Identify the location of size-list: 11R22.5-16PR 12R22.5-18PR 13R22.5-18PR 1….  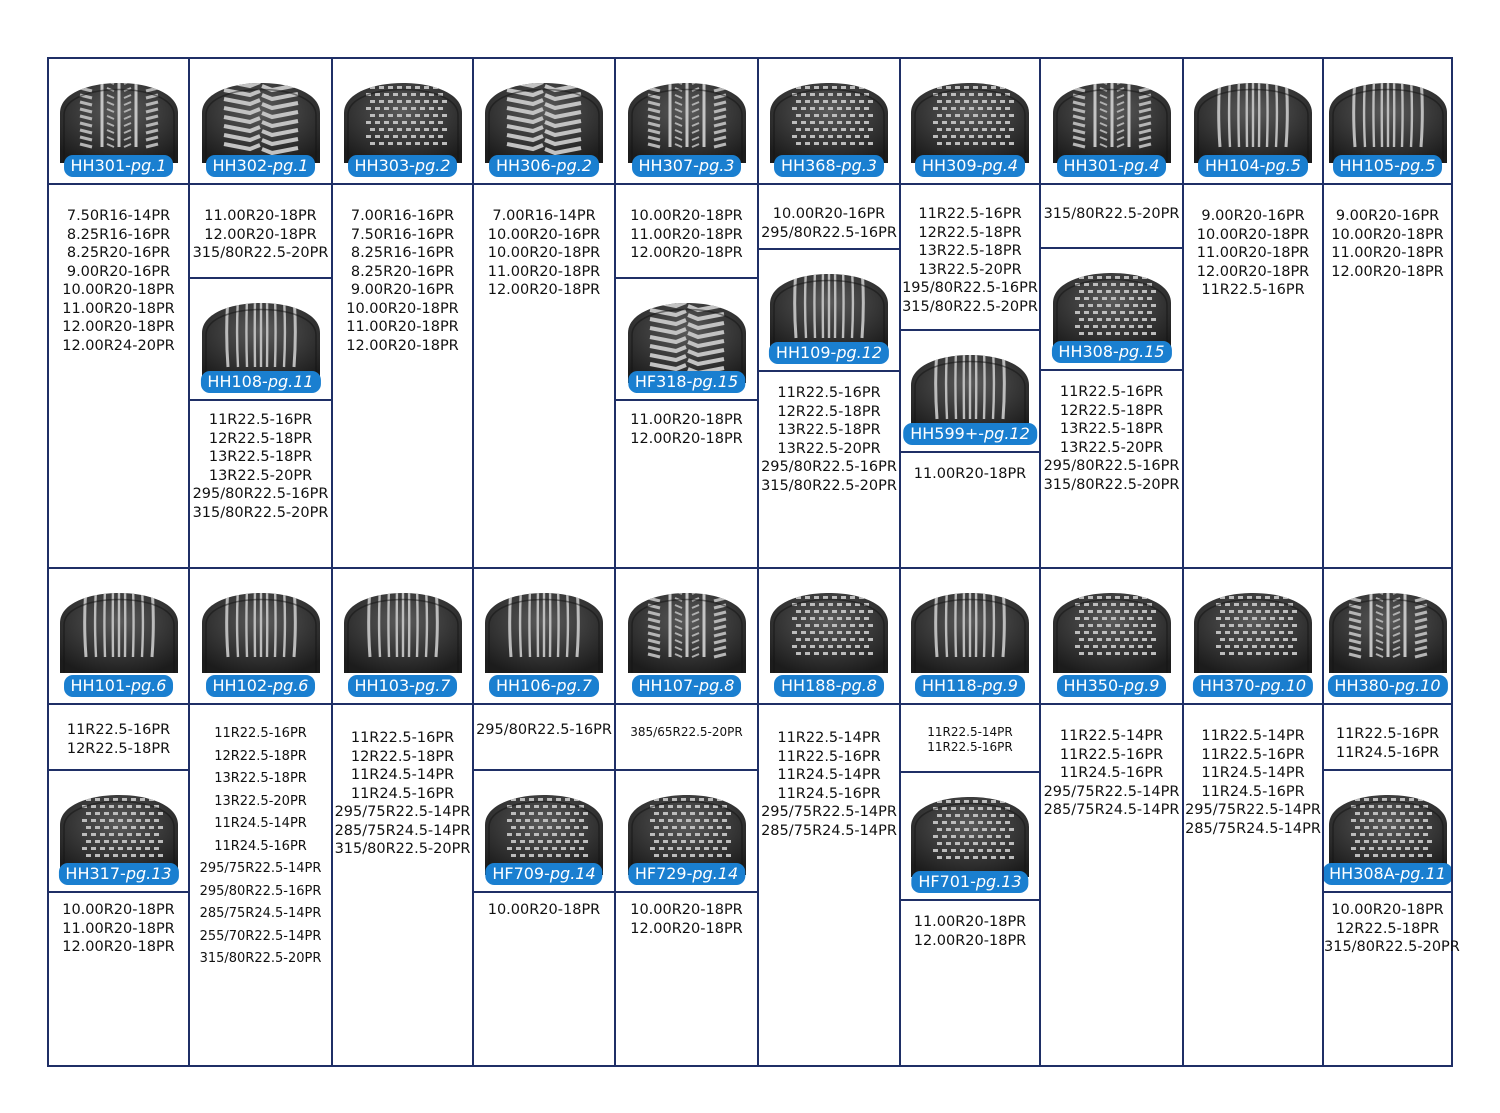
(1111, 438).